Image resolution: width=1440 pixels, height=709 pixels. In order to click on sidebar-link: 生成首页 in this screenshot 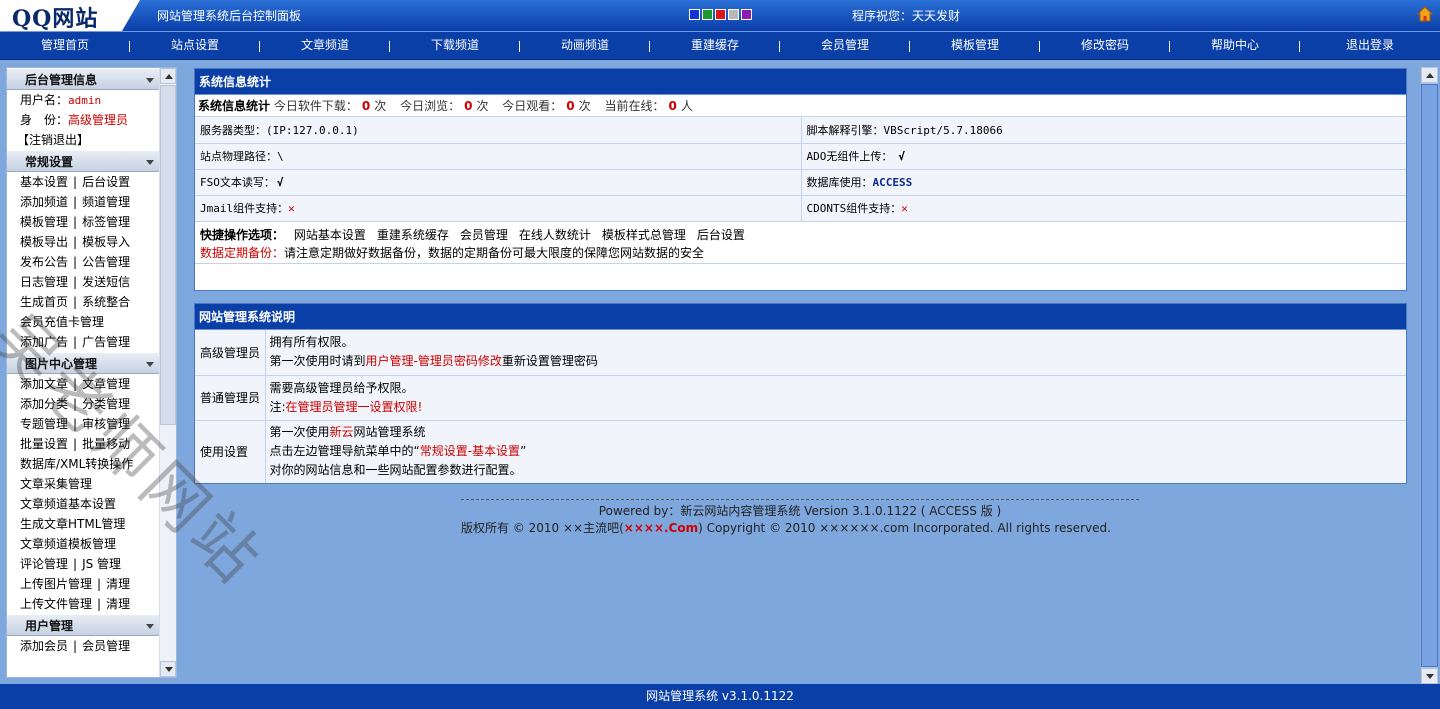, I will do `click(44, 302)`.